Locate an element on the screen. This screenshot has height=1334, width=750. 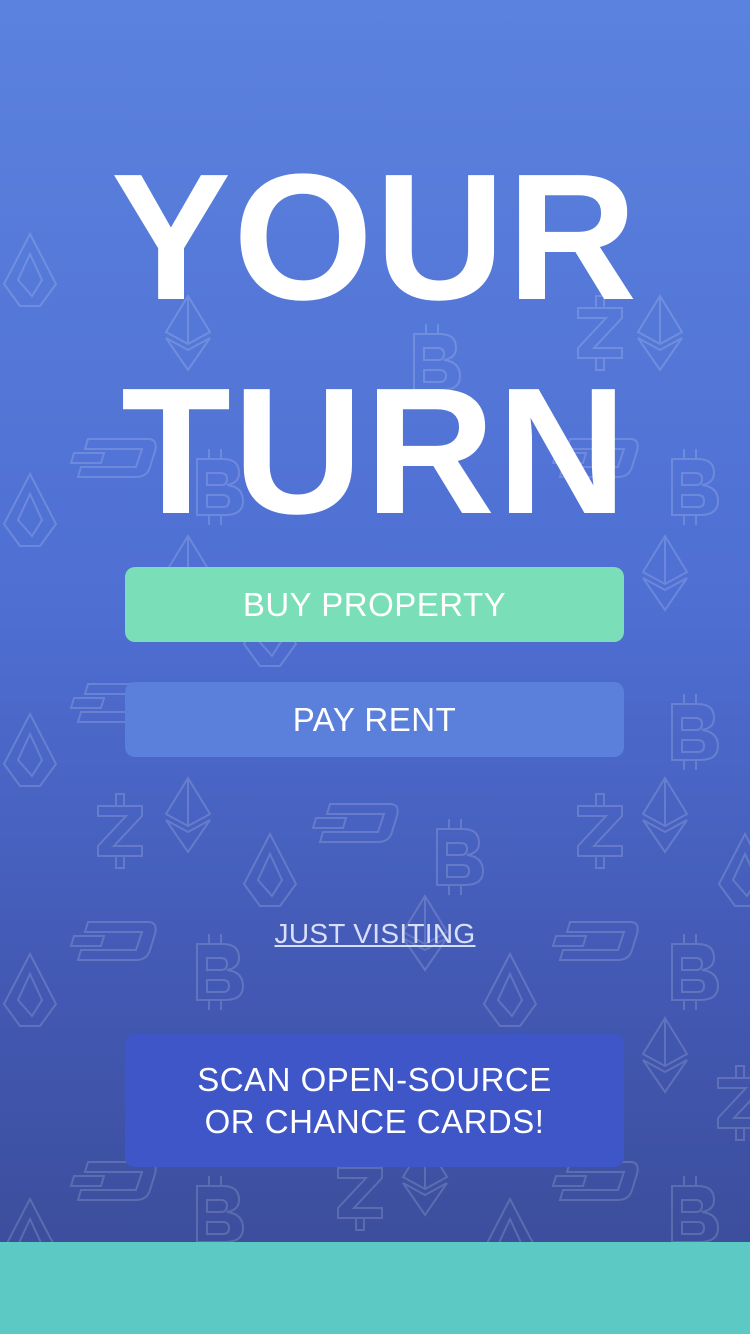
pay-rent-button: PAY RENT is located at coordinates (374, 719).